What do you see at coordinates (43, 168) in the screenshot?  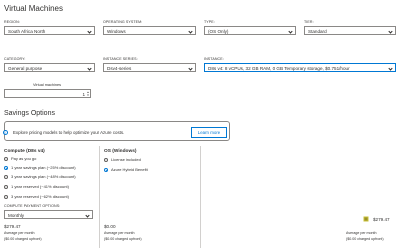 I see `radio-label-1y-savings: 1 year savings plan (~25% discount)` at bounding box center [43, 168].